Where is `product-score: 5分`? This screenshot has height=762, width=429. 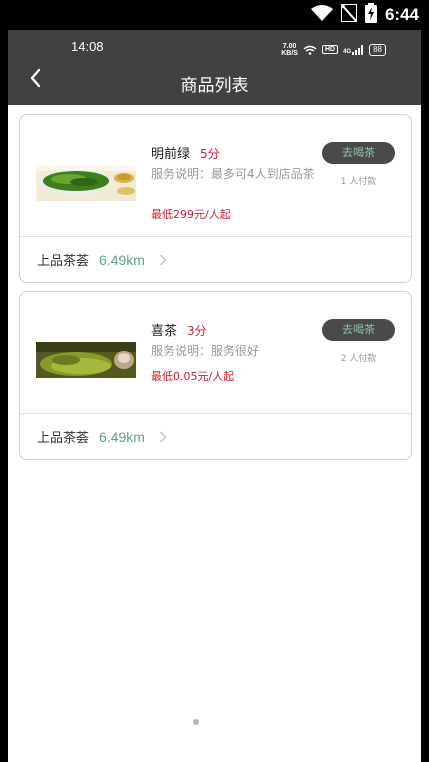 product-score: 5分 is located at coordinates (210, 154).